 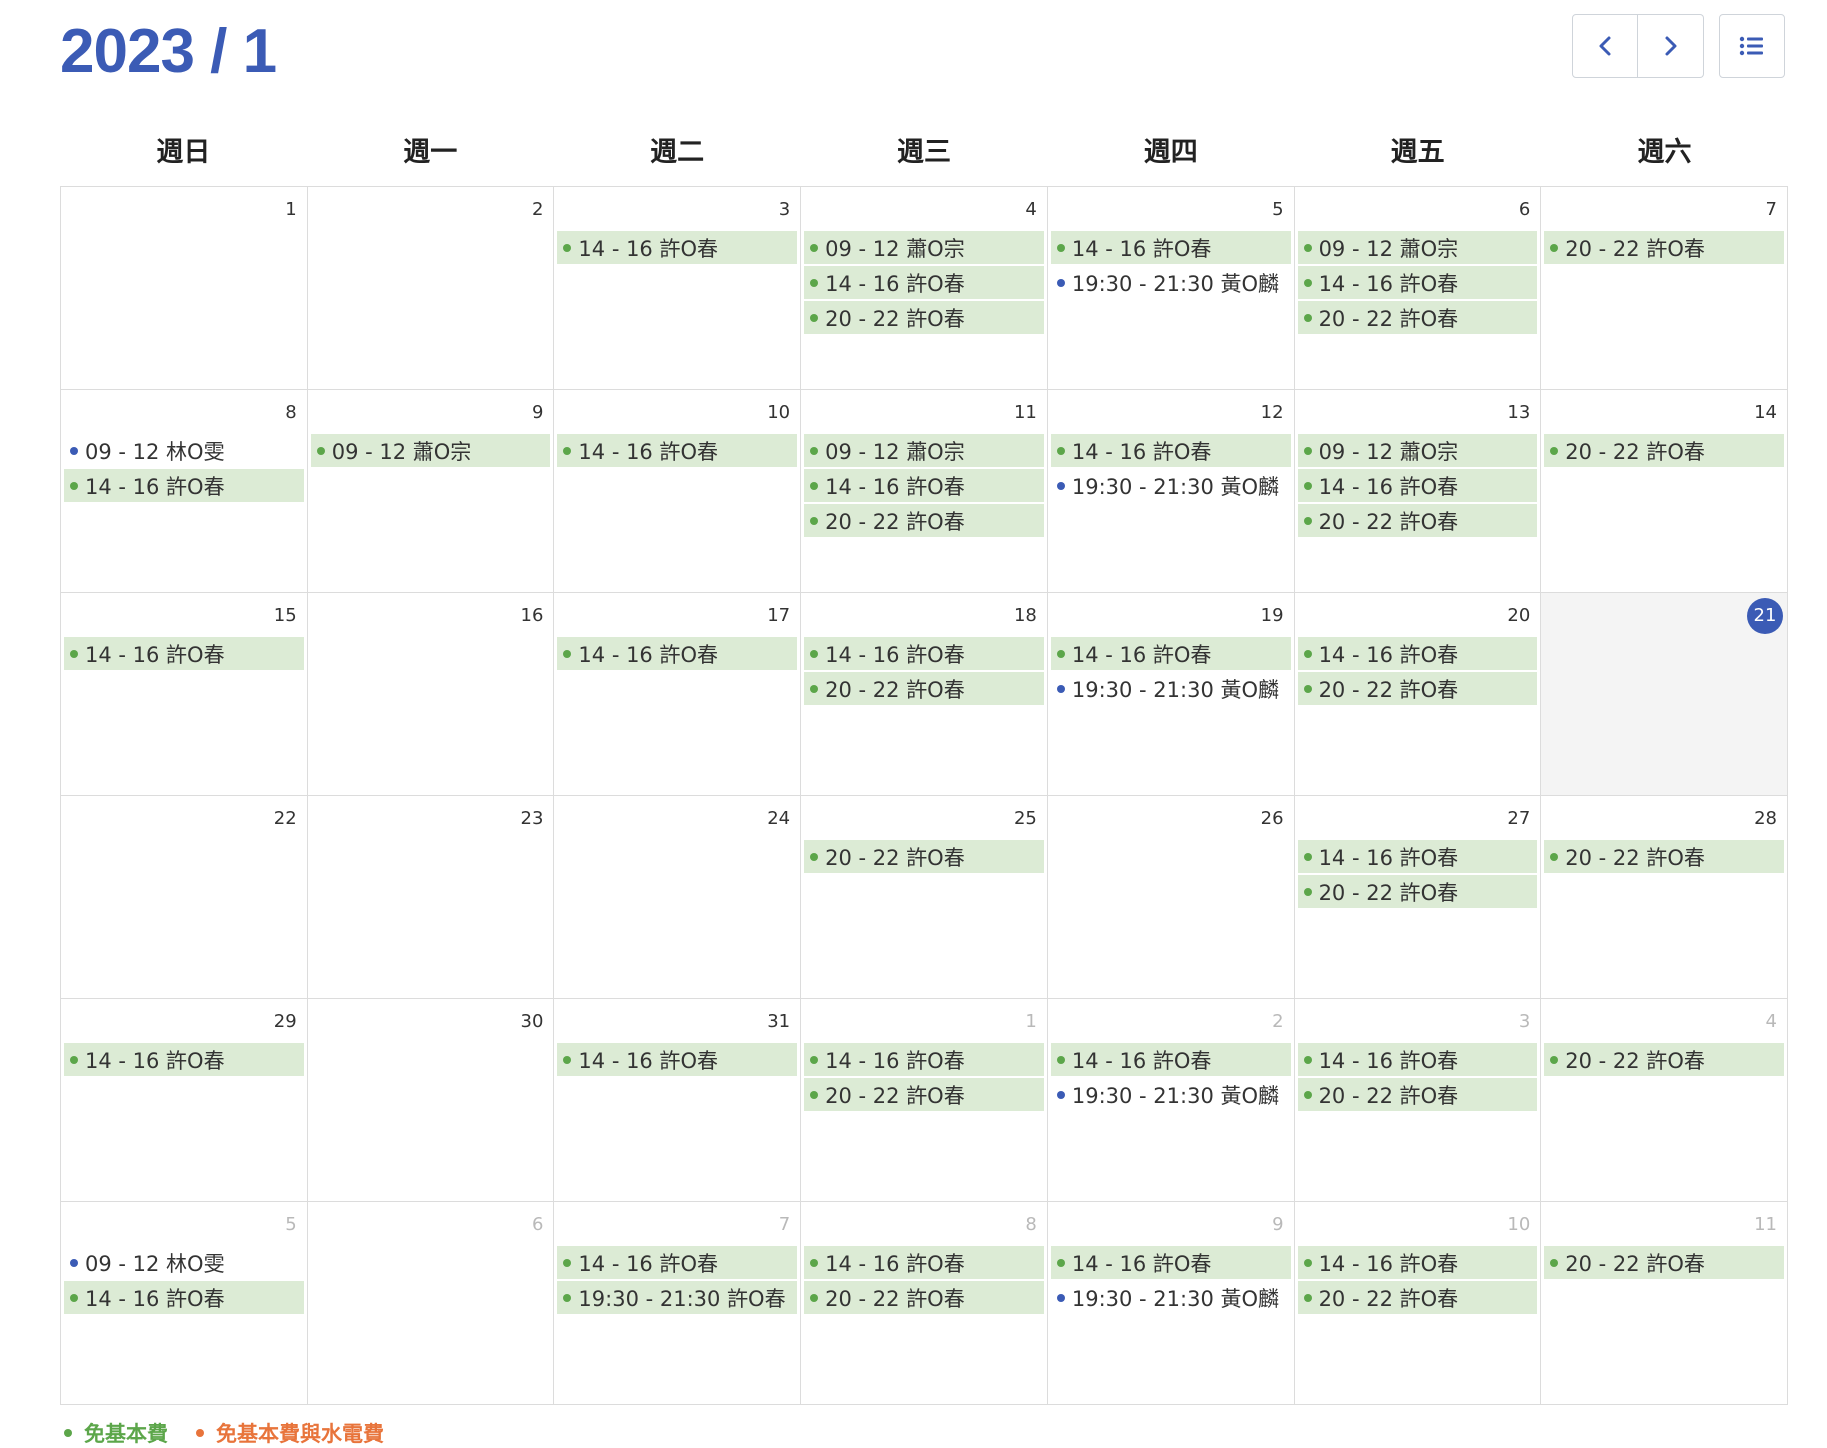 What do you see at coordinates (1664, 1303) in the screenshot?
I see `day-cell: 11 20 - 22 許O春` at bounding box center [1664, 1303].